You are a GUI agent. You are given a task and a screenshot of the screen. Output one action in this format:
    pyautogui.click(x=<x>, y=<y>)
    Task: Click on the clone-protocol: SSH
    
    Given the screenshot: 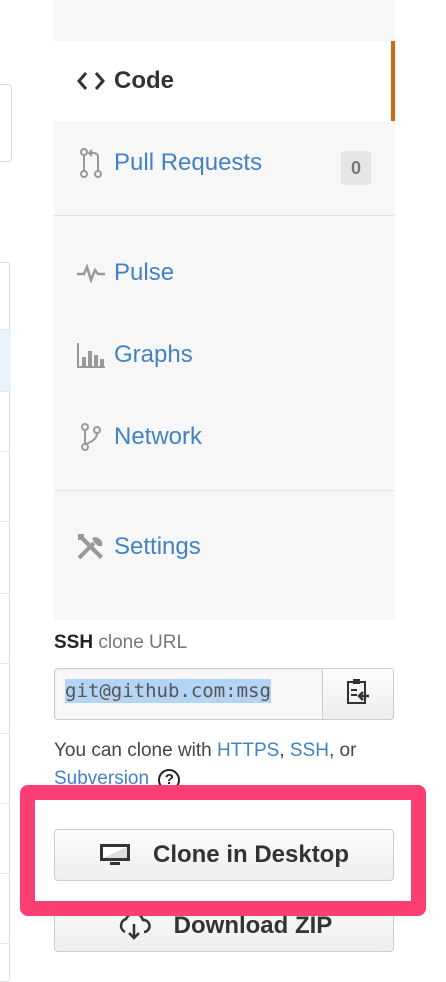 What is the action you would take?
    pyautogui.click(x=74, y=642)
    